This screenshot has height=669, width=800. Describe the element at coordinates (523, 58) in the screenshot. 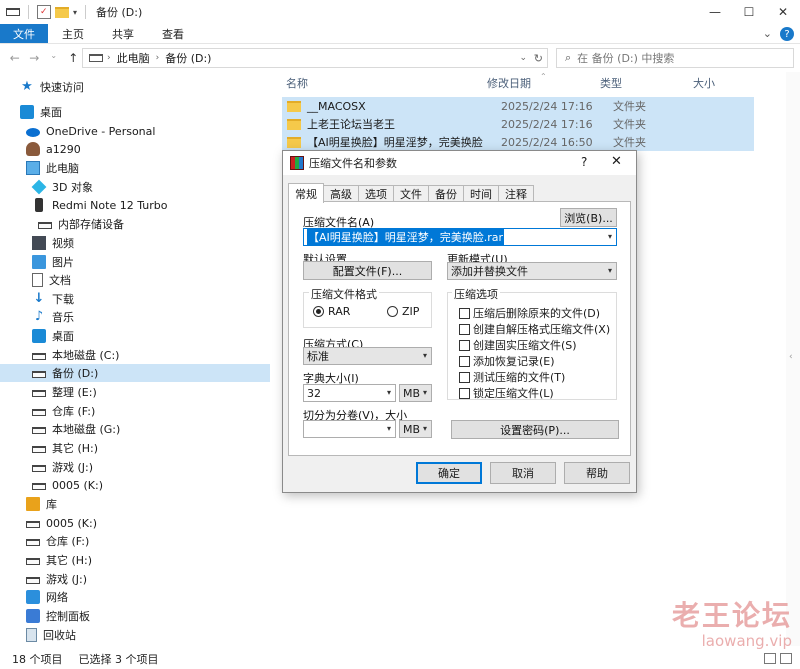

I see `address-history-dropdown-icon: ⌄` at that location.